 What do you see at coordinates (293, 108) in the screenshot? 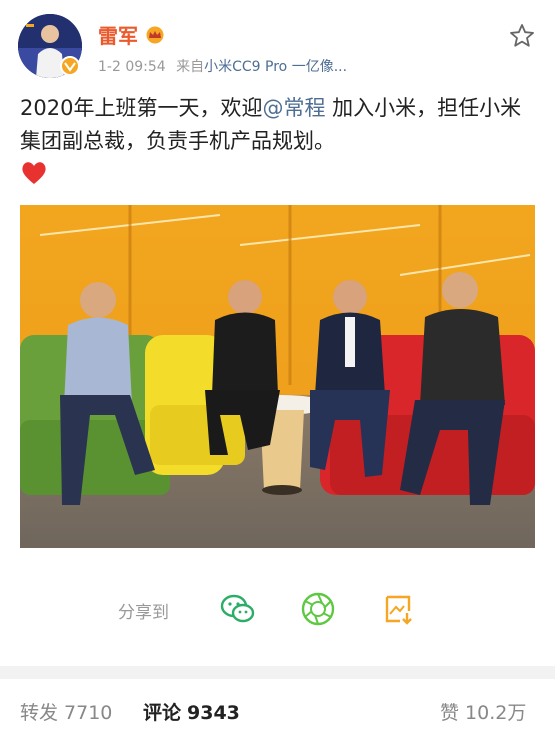
I see `mention-link: @常程` at bounding box center [293, 108].